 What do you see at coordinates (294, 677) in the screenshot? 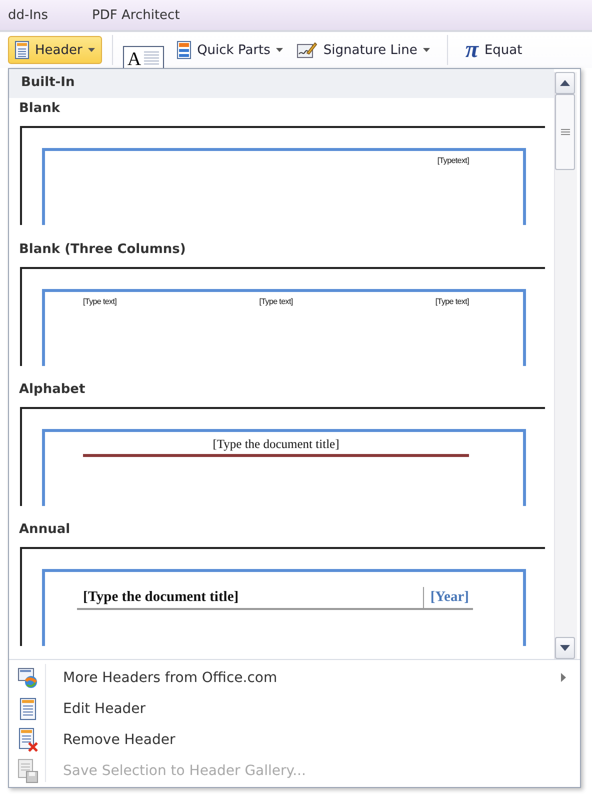
I see `menu-item: More Headers from Office.com` at bounding box center [294, 677].